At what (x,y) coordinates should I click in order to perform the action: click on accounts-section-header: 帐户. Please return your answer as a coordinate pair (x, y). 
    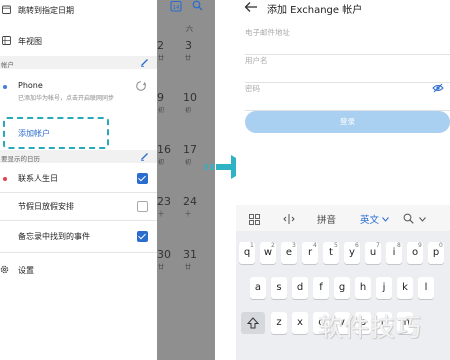
    Looking at the image, I should click on (78, 62).